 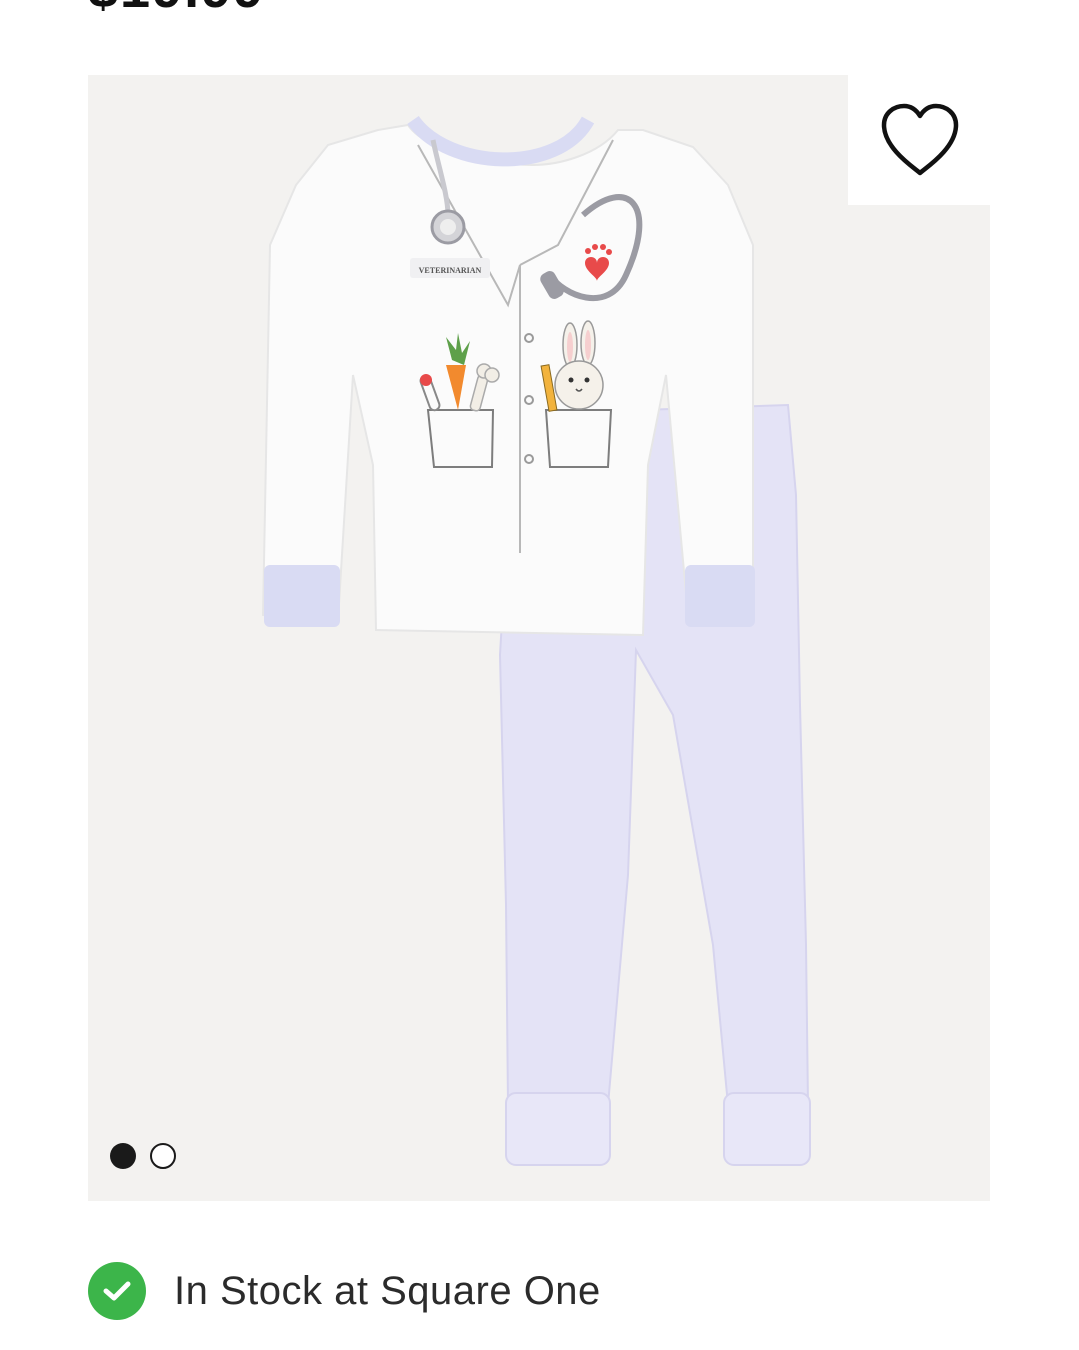 I want to click on name-tag-text: VETERINARIAN, so click(x=450, y=270).